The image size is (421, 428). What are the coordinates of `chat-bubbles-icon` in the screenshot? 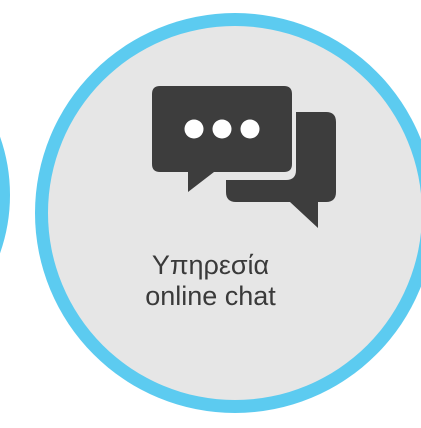 It's located at (244, 157).